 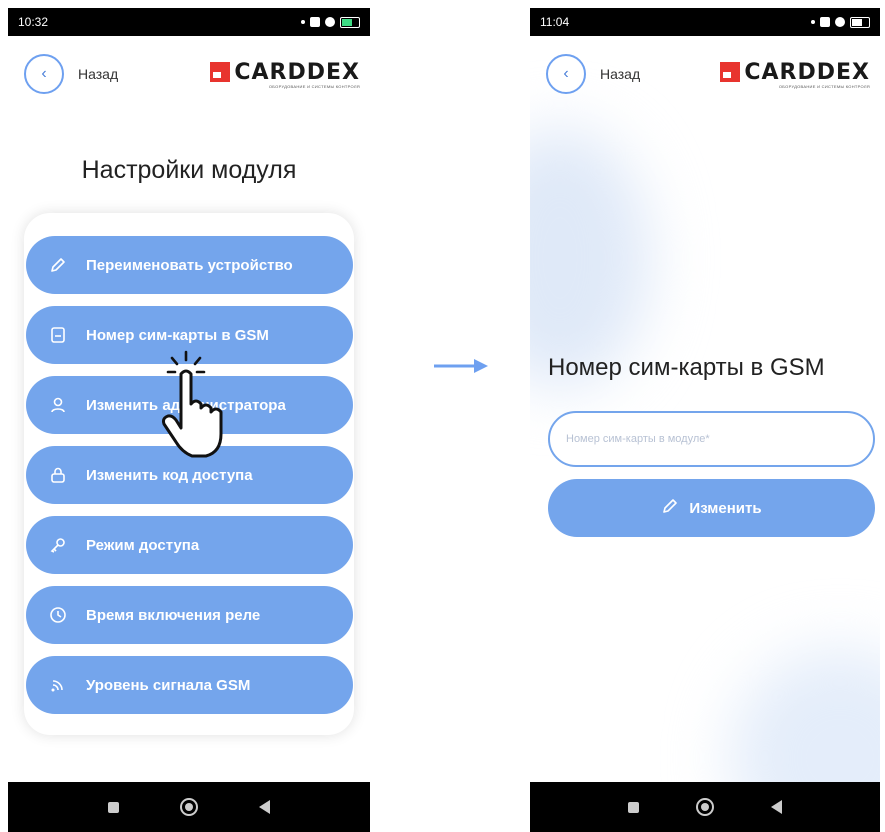 I want to click on status-bar: 10:32, so click(x=189, y=22).